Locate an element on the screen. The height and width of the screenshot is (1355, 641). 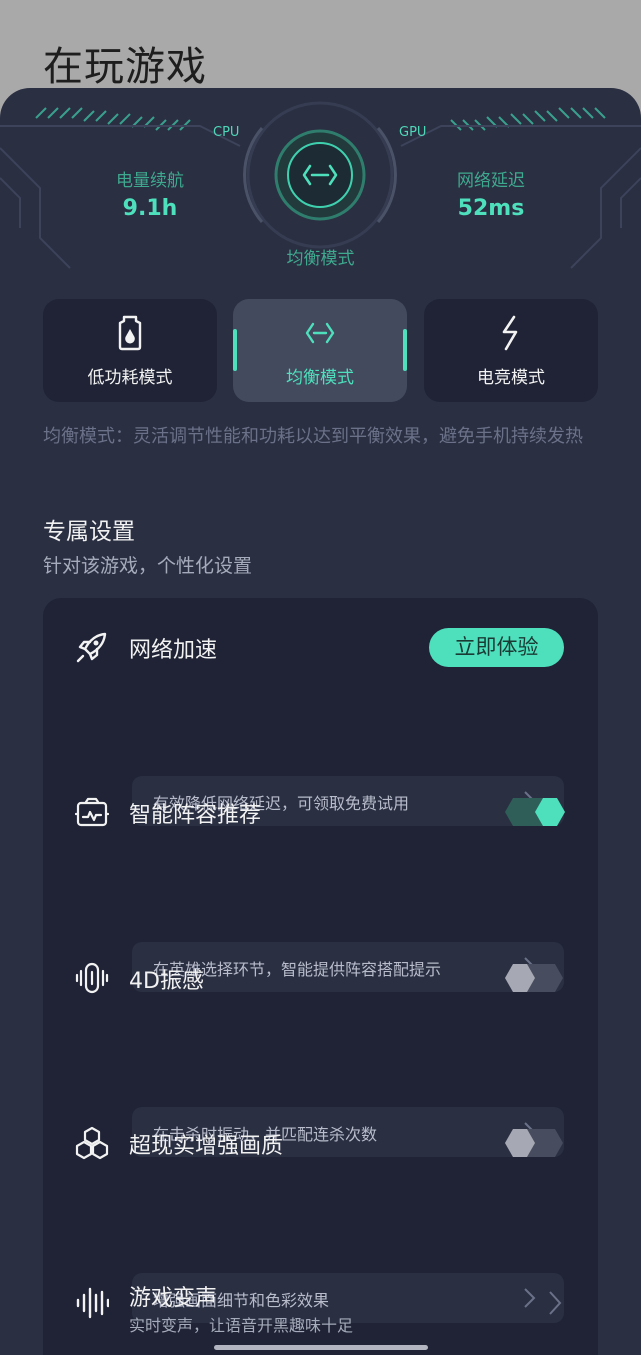
try-now-button: 立即体验 is located at coordinates (496, 647).